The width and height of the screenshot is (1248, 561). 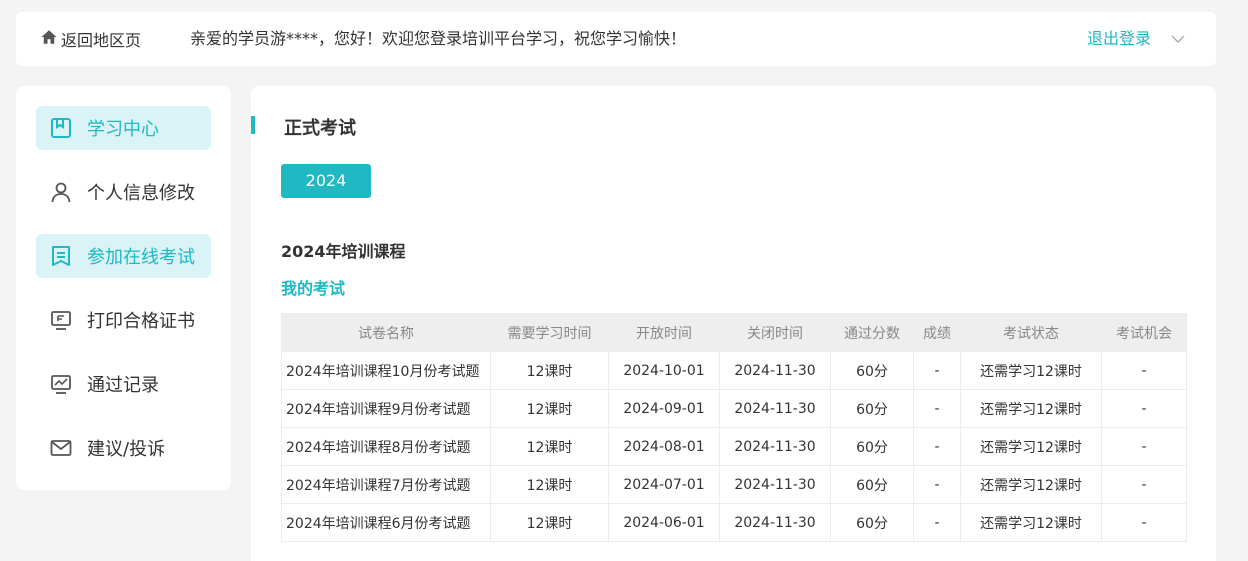 What do you see at coordinates (61, 256) in the screenshot?
I see `document-icon` at bounding box center [61, 256].